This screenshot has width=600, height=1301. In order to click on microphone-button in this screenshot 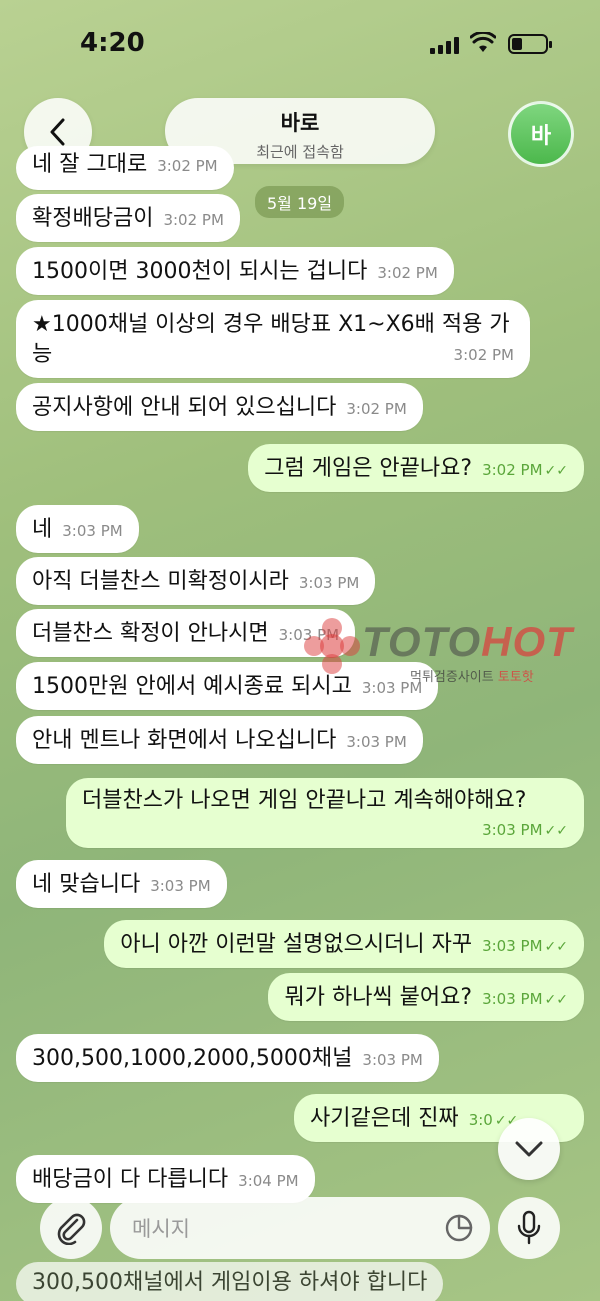, I will do `click(529, 1228)`.